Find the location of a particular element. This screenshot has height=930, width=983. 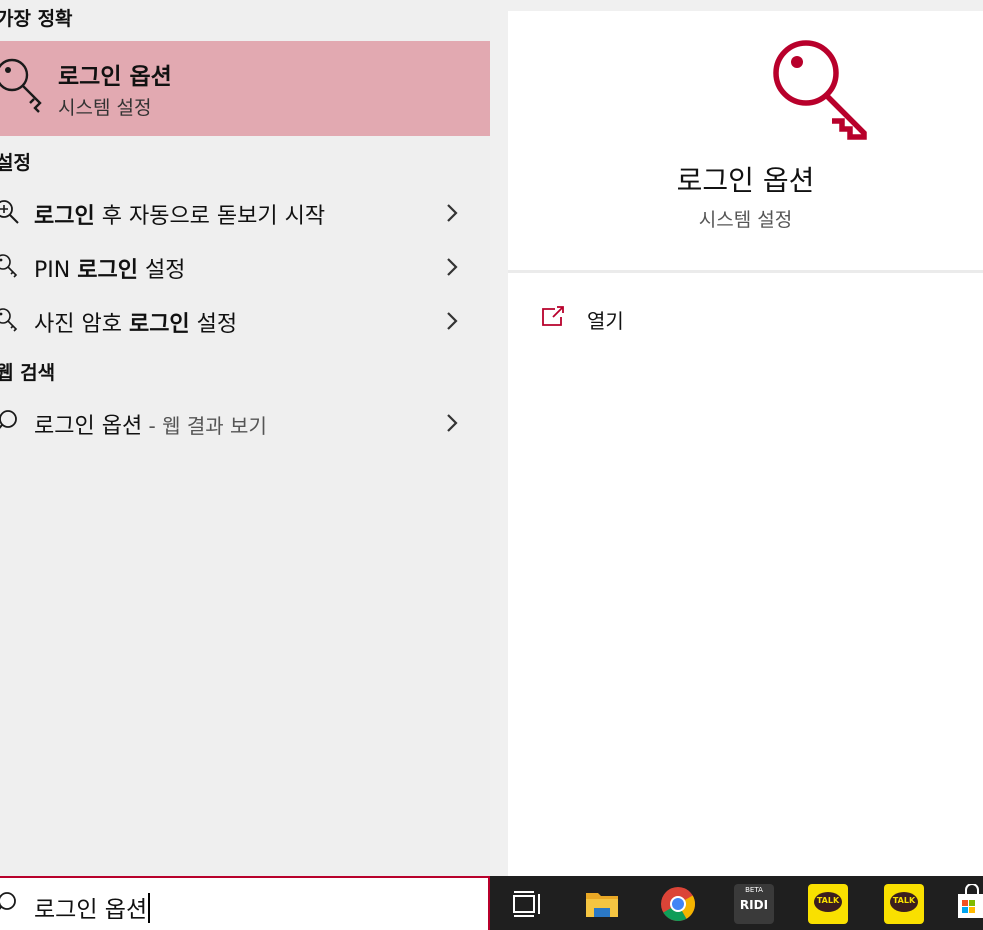

ridi-label: RIDI is located at coordinates (754, 905).